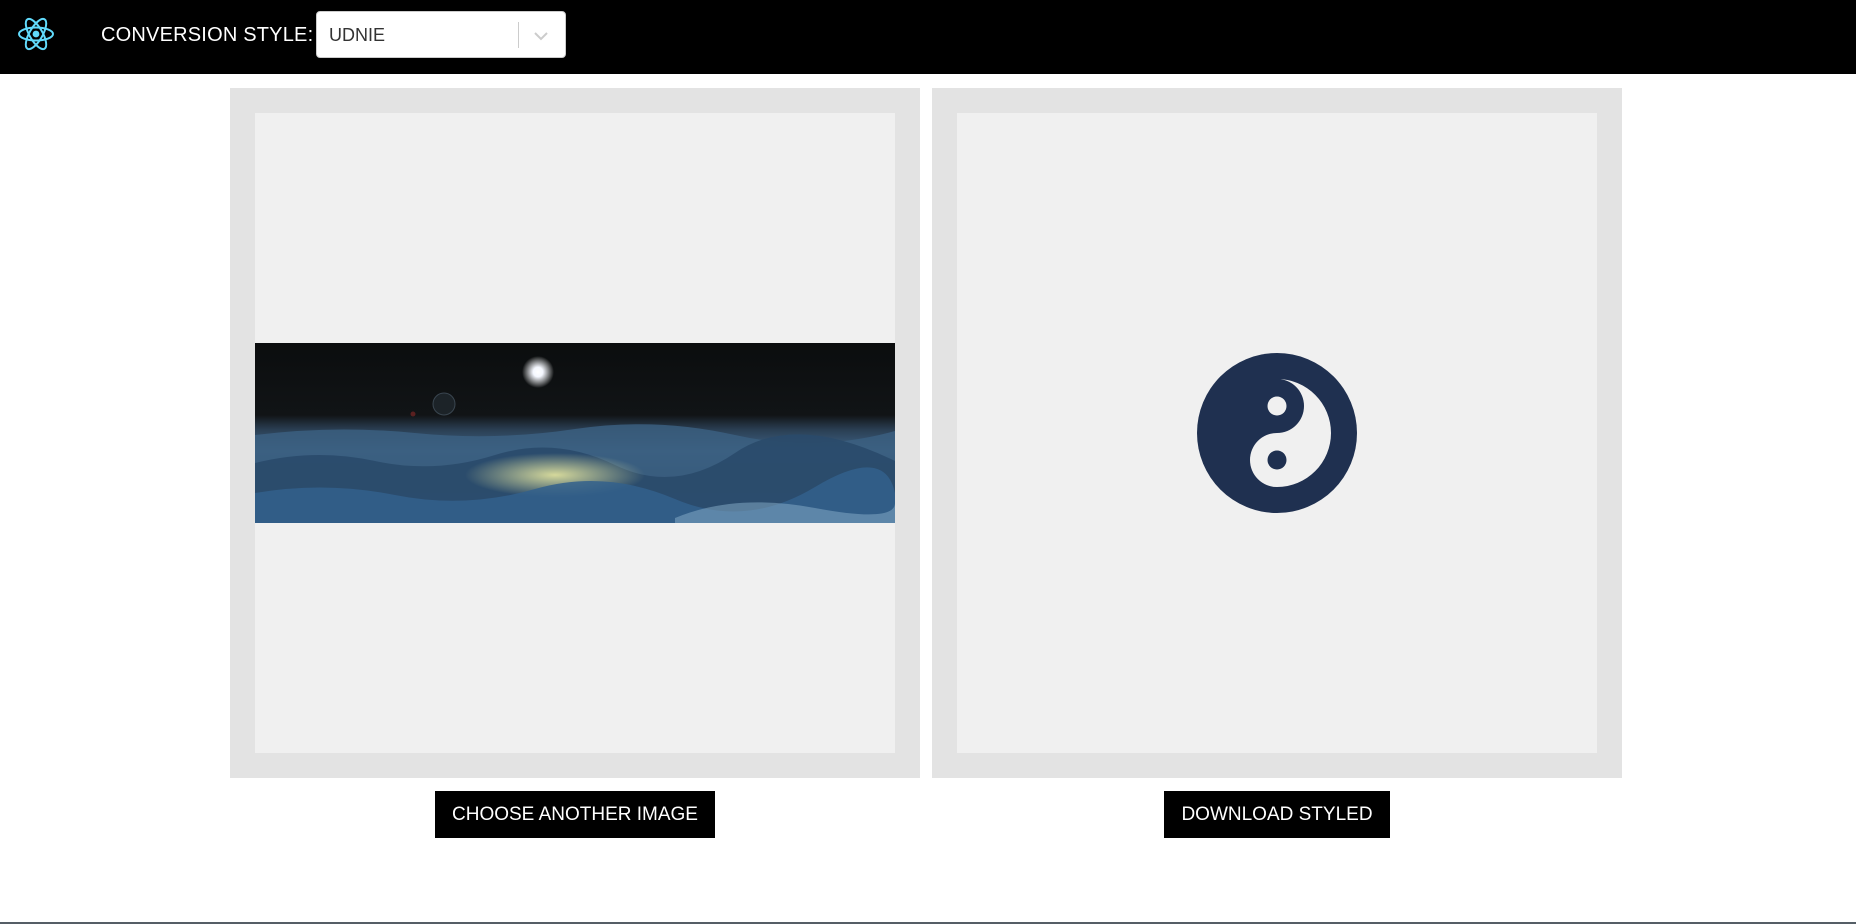 The image size is (1856, 924). I want to click on conversion-style-label: CONVERSION STYLE:, so click(207, 35).